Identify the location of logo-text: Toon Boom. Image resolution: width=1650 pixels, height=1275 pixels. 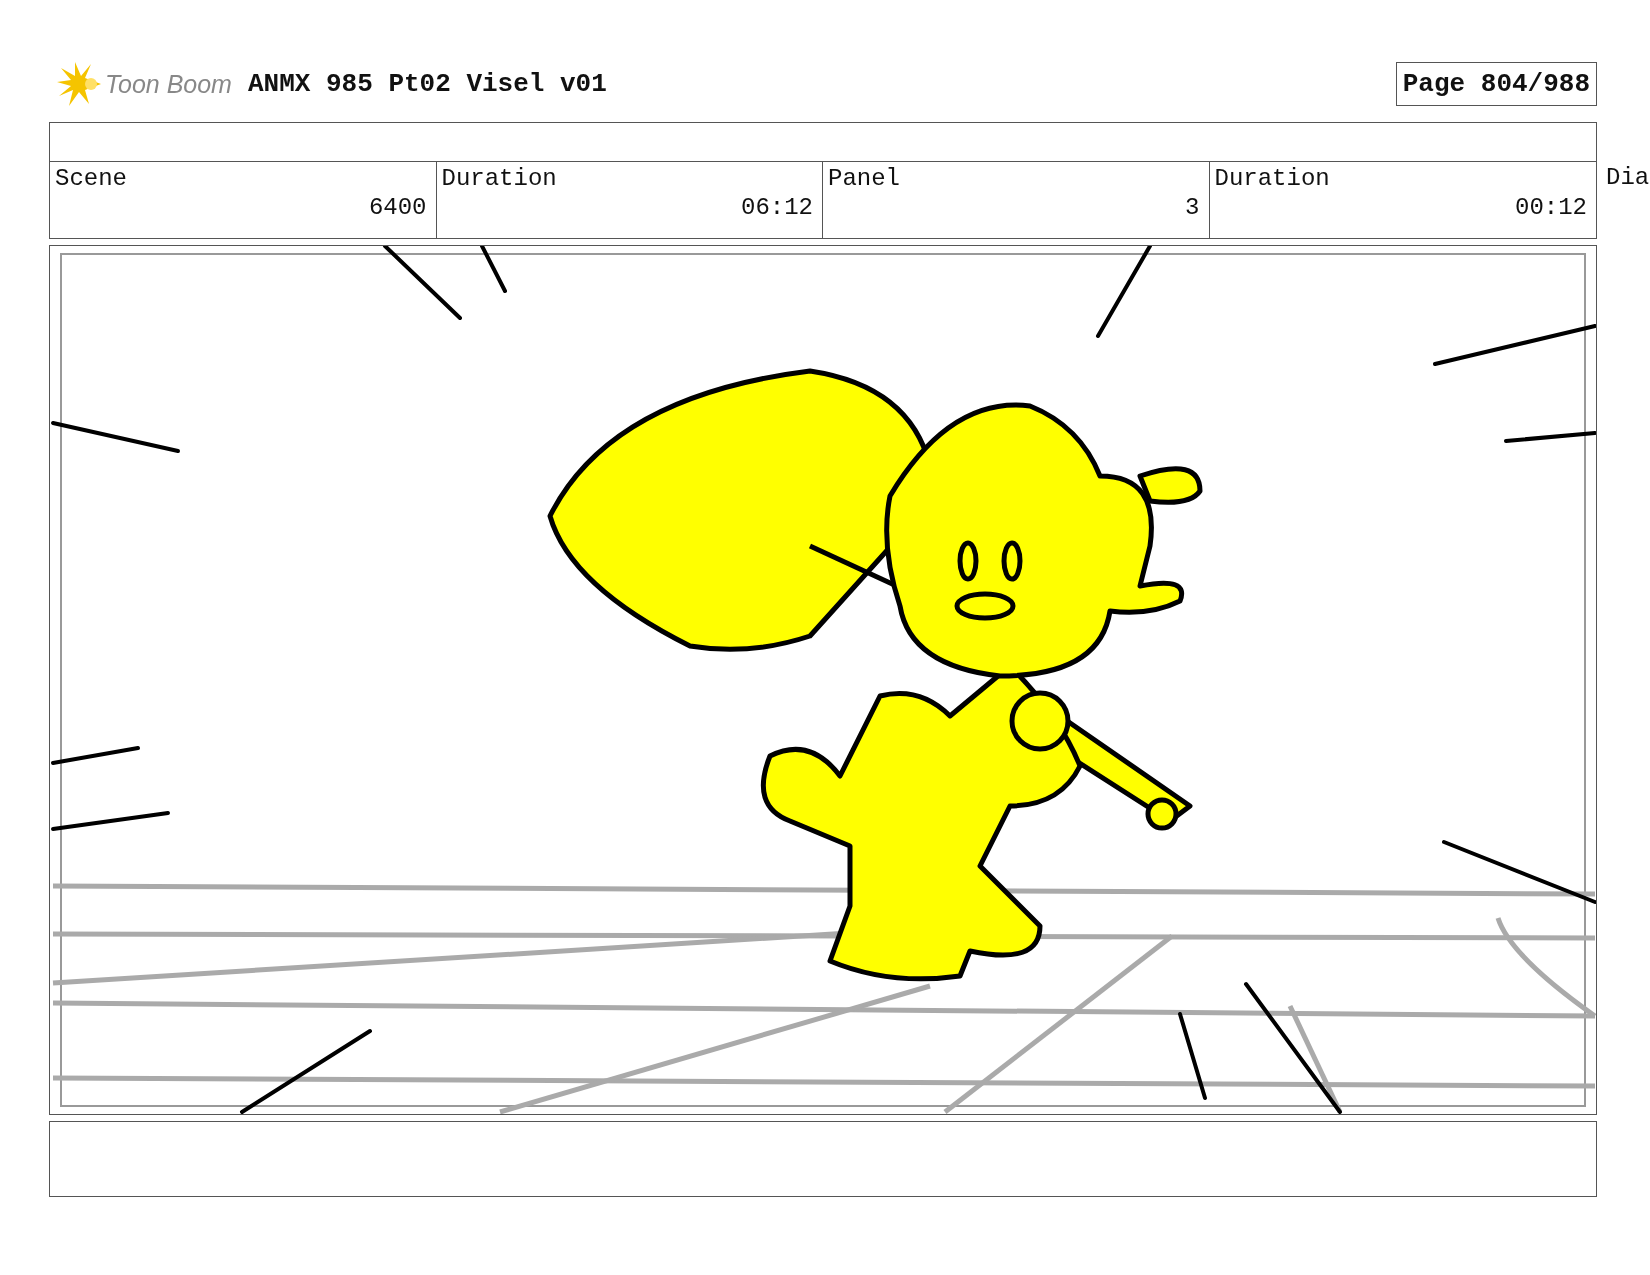
(168, 84).